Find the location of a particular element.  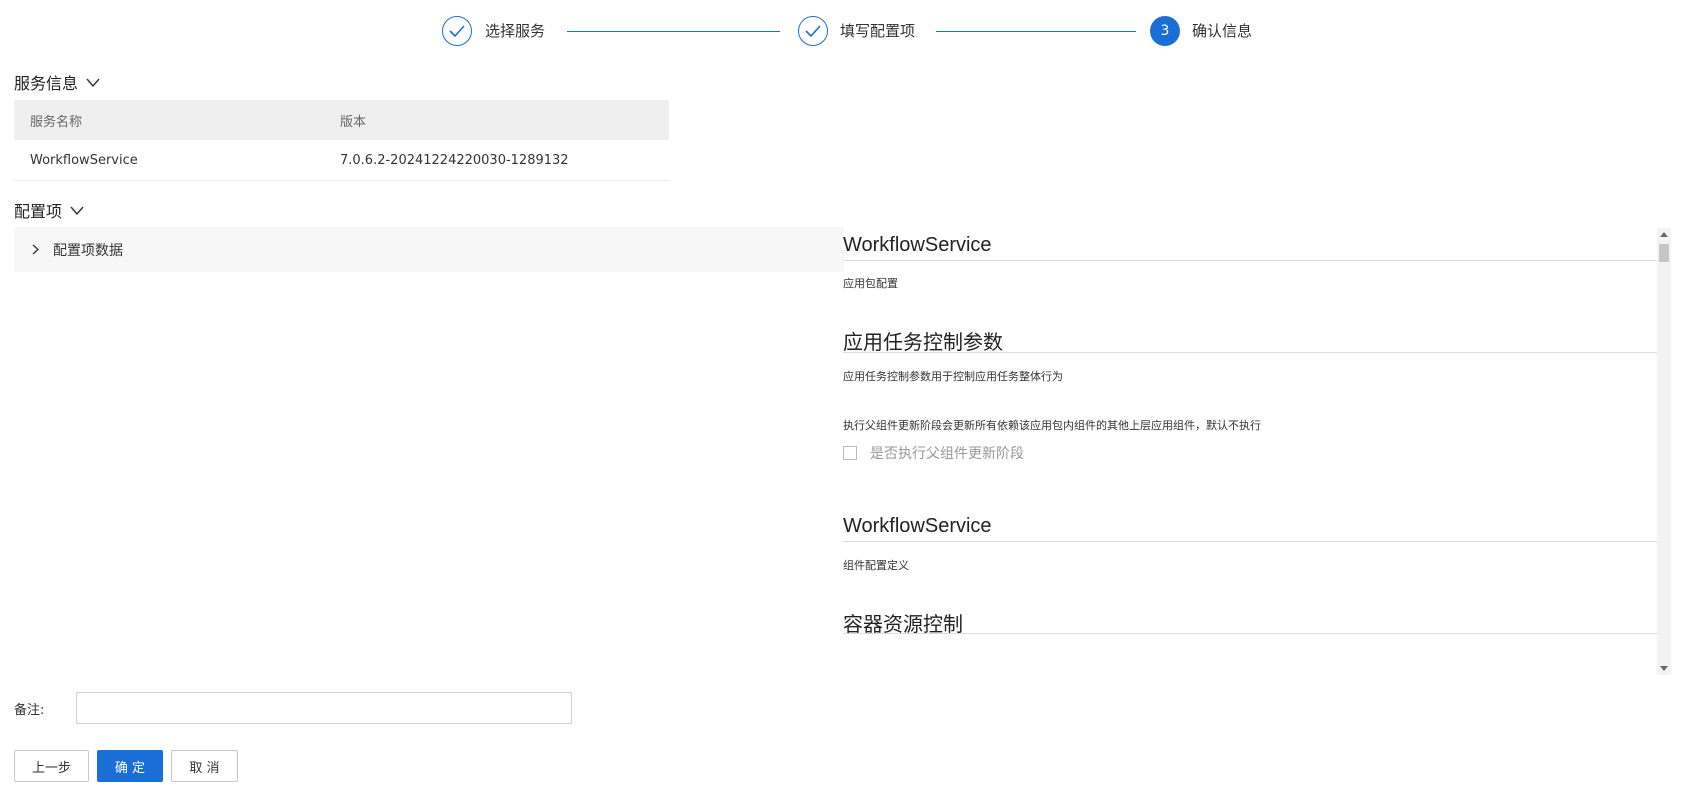

panel-scrollbar is located at coordinates (1664, 451).